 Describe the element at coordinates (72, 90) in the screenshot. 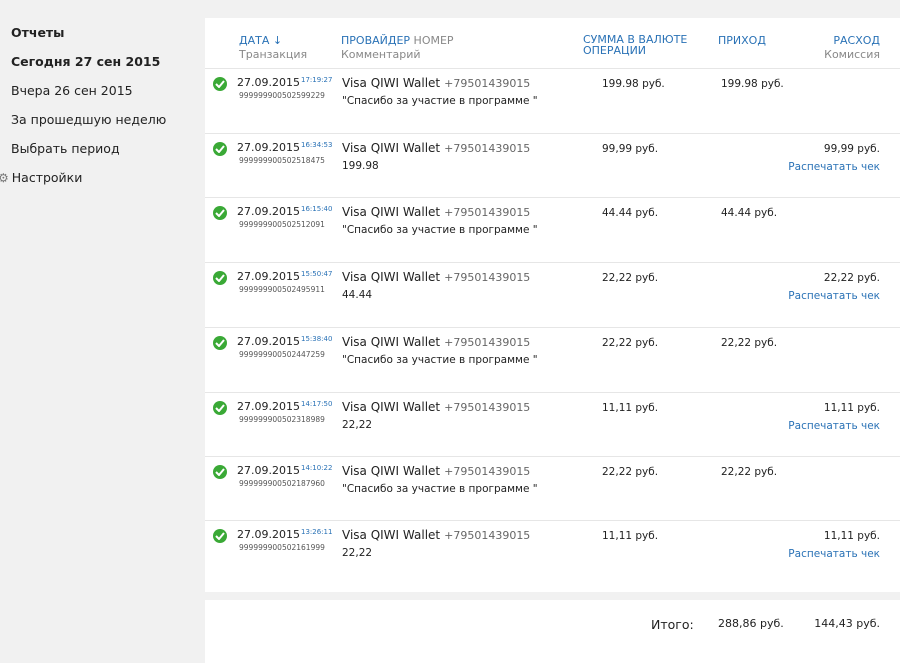

I see `sidebar-item-yesterday: Вчера 26 сен 2015` at that location.